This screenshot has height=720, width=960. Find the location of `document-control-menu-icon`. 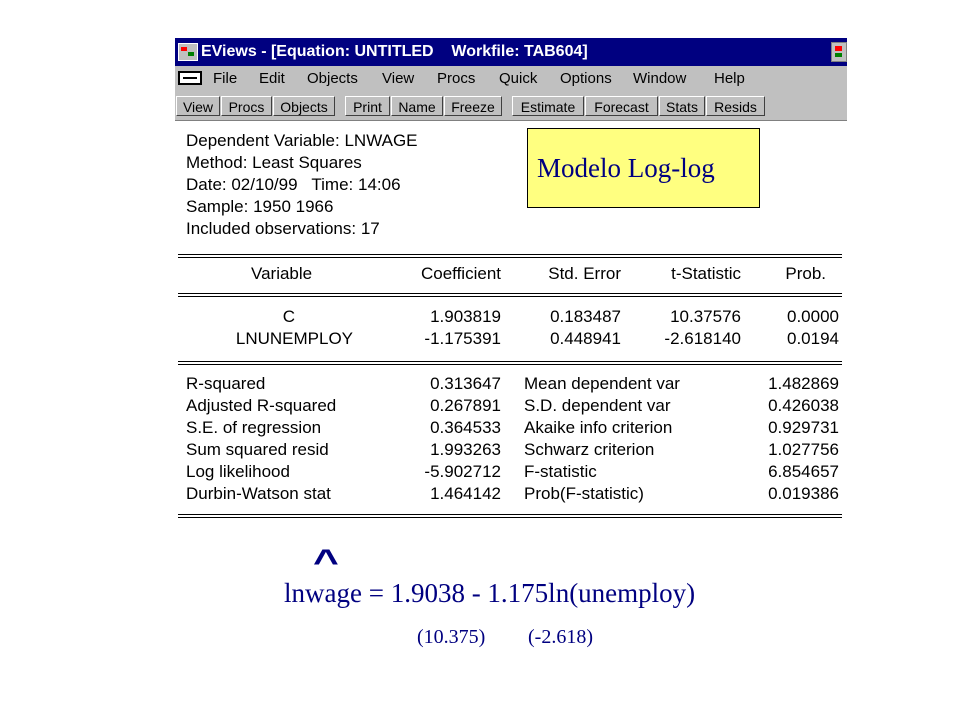

document-control-menu-icon is located at coordinates (190, 78).